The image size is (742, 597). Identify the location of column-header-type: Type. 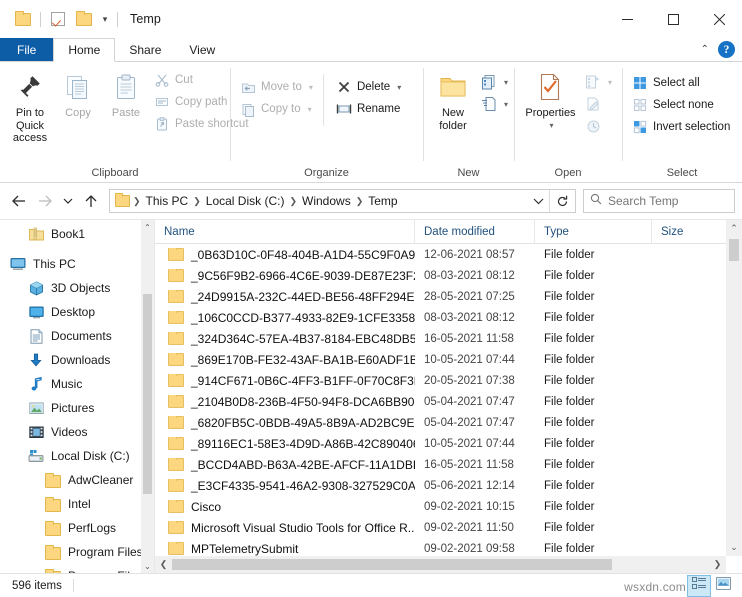
(593, 231).